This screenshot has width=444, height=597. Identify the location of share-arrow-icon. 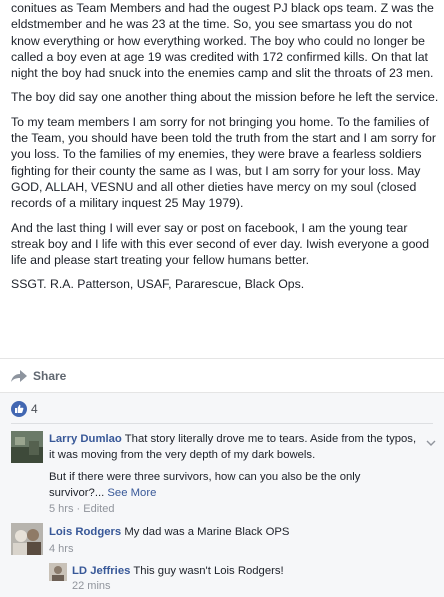
(19, 375).